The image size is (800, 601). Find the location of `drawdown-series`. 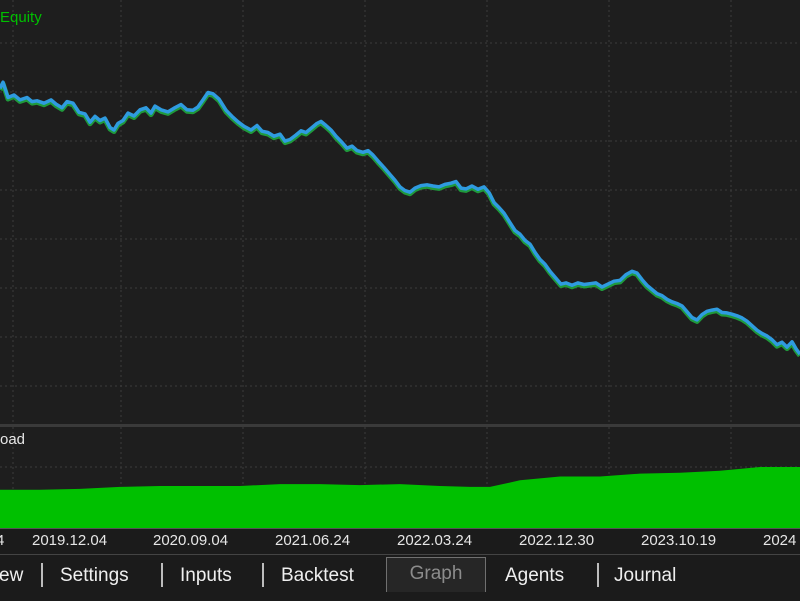

drawdown-series is located at coordinates (400, 497).